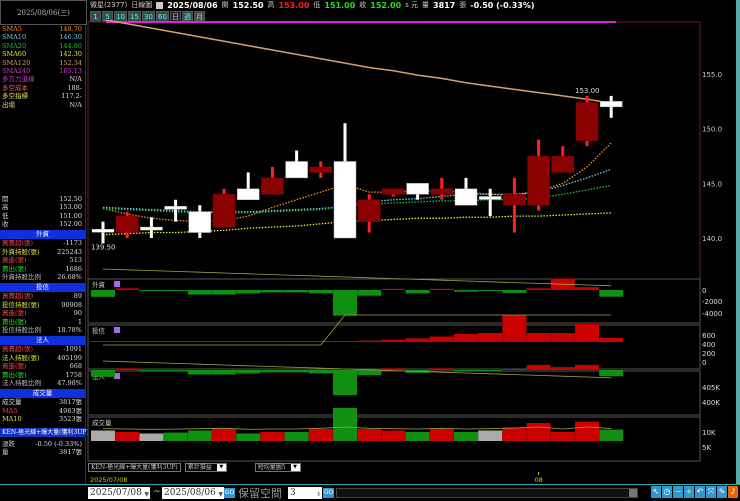 This screenshot has width=740, height=501. Describe the element at coordinates (192, 5) in the screenshot. I see `quote-date: 2025/08/06` at that location.